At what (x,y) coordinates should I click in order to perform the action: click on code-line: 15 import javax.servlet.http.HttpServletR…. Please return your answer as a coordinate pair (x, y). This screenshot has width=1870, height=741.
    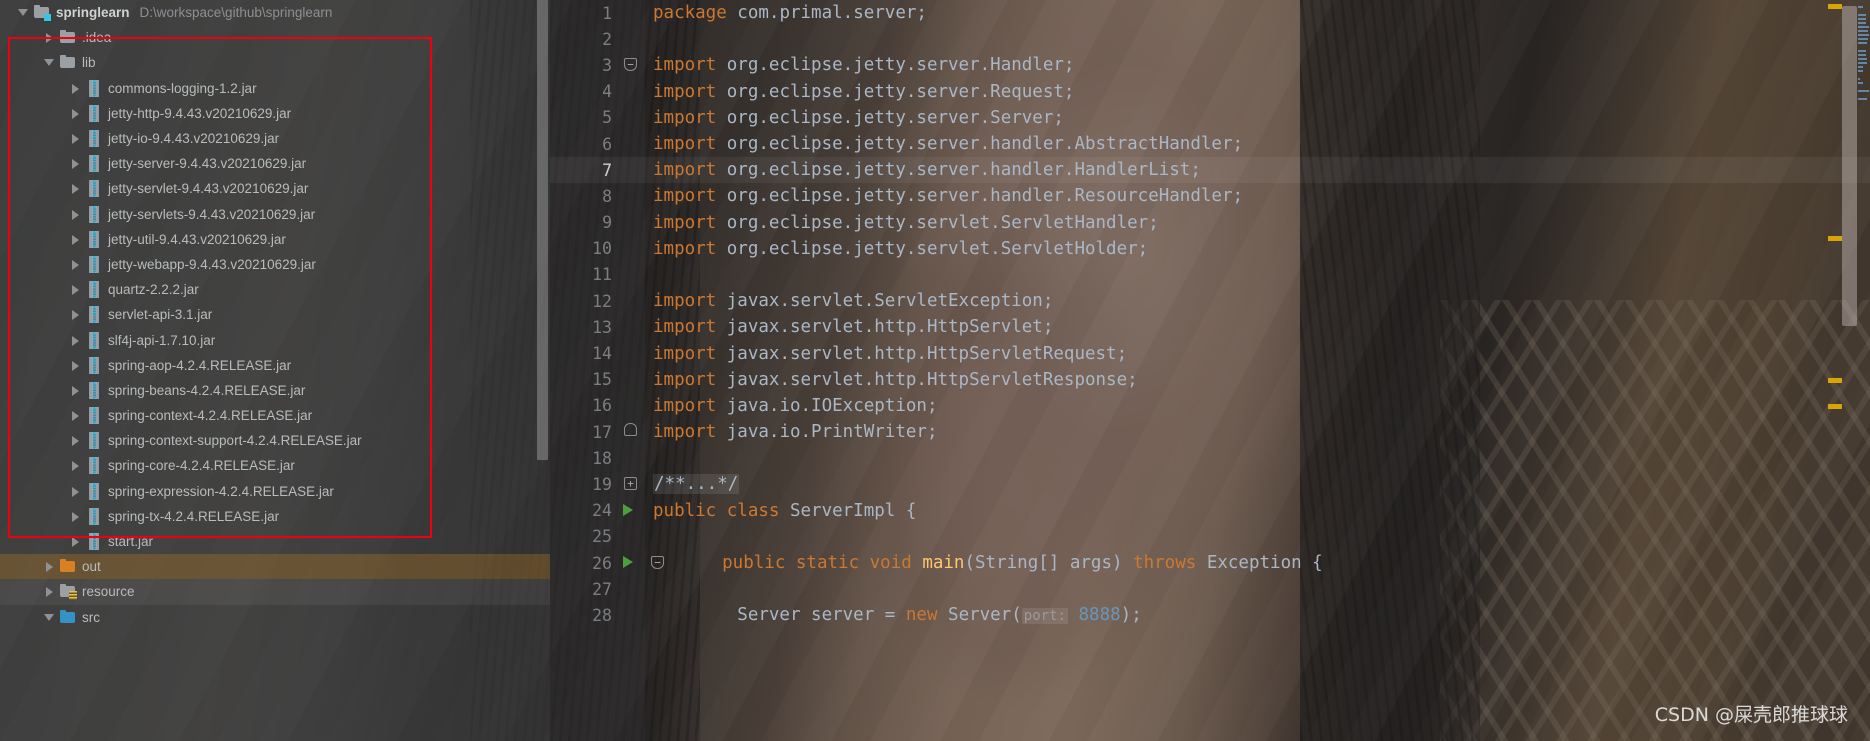
    Looking at the image, I should click on (1210, 380).